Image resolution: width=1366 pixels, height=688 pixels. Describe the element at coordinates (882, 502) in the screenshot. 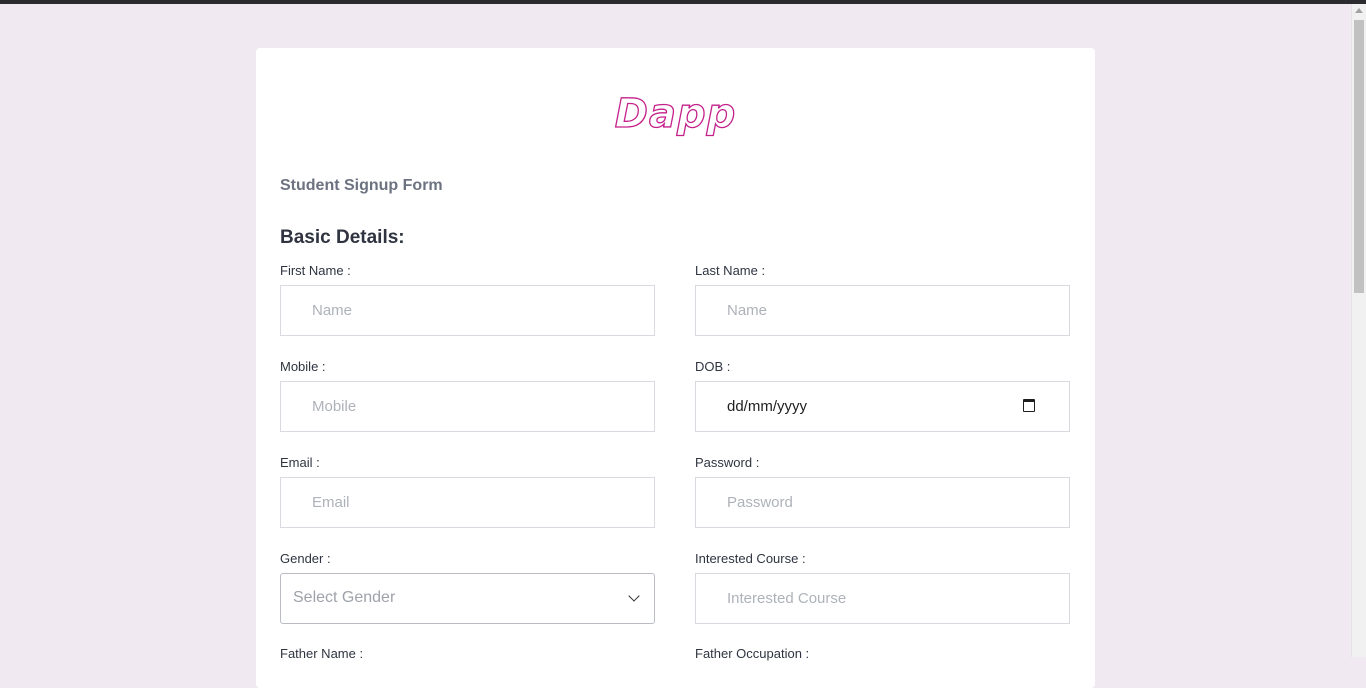

I see `password-input` at that location.